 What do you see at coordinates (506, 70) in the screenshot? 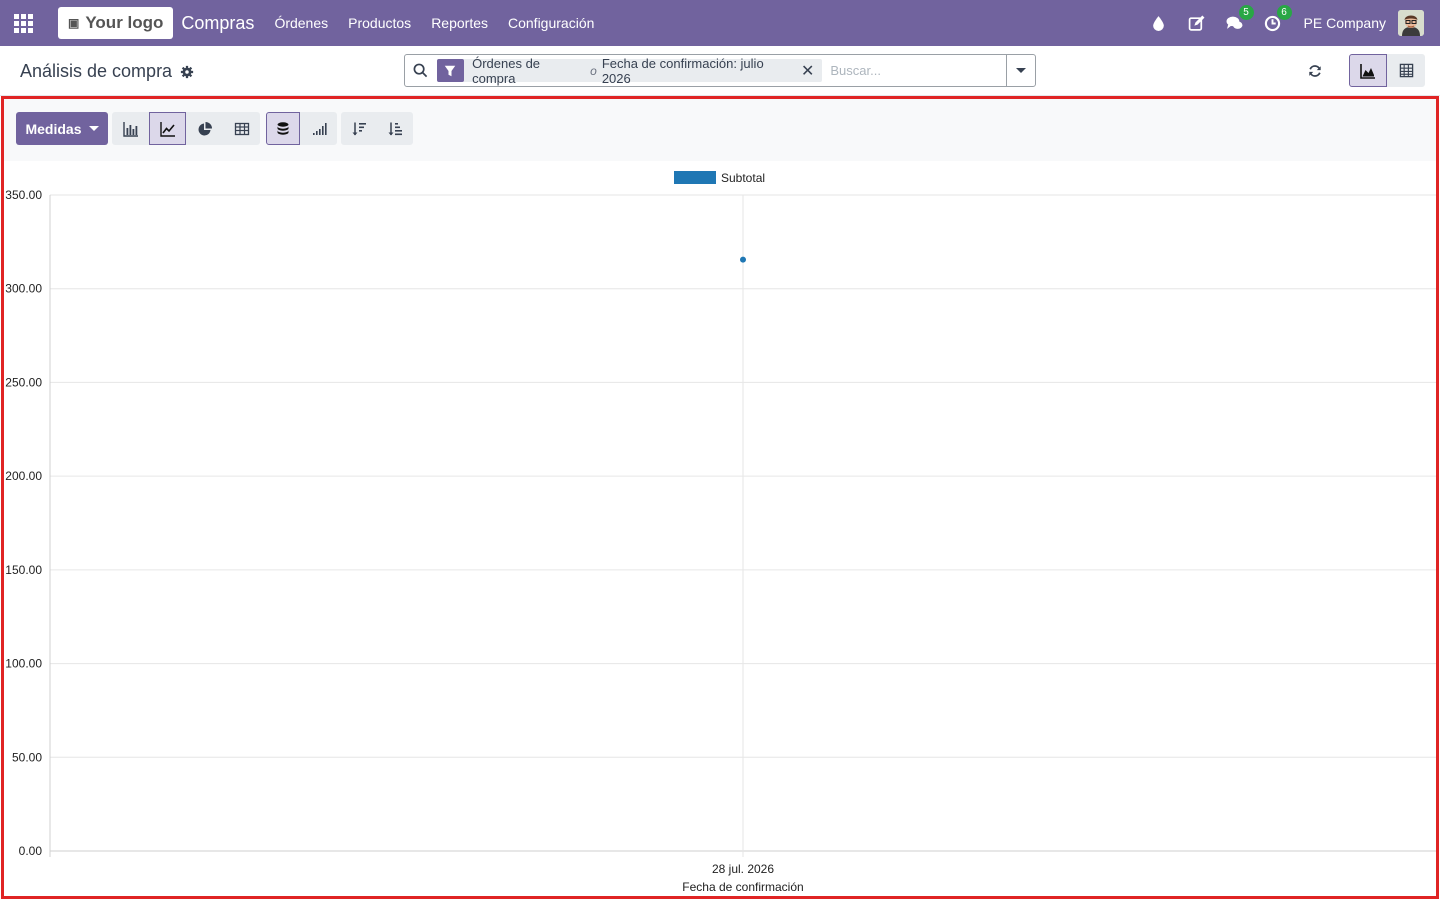
I see `facet-value-1: Órdenes de compra` at bounding box center [506, 70].